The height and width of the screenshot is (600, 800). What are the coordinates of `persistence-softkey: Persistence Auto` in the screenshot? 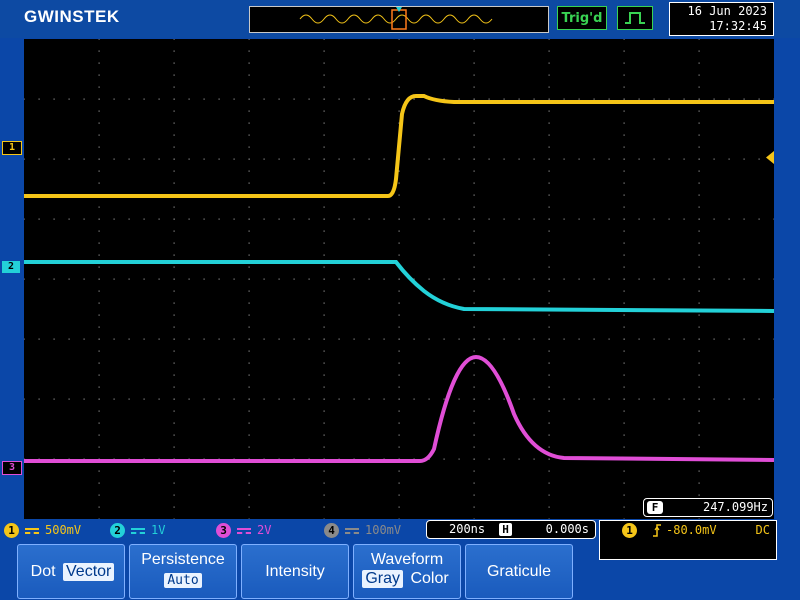 It's located at (183, 571).